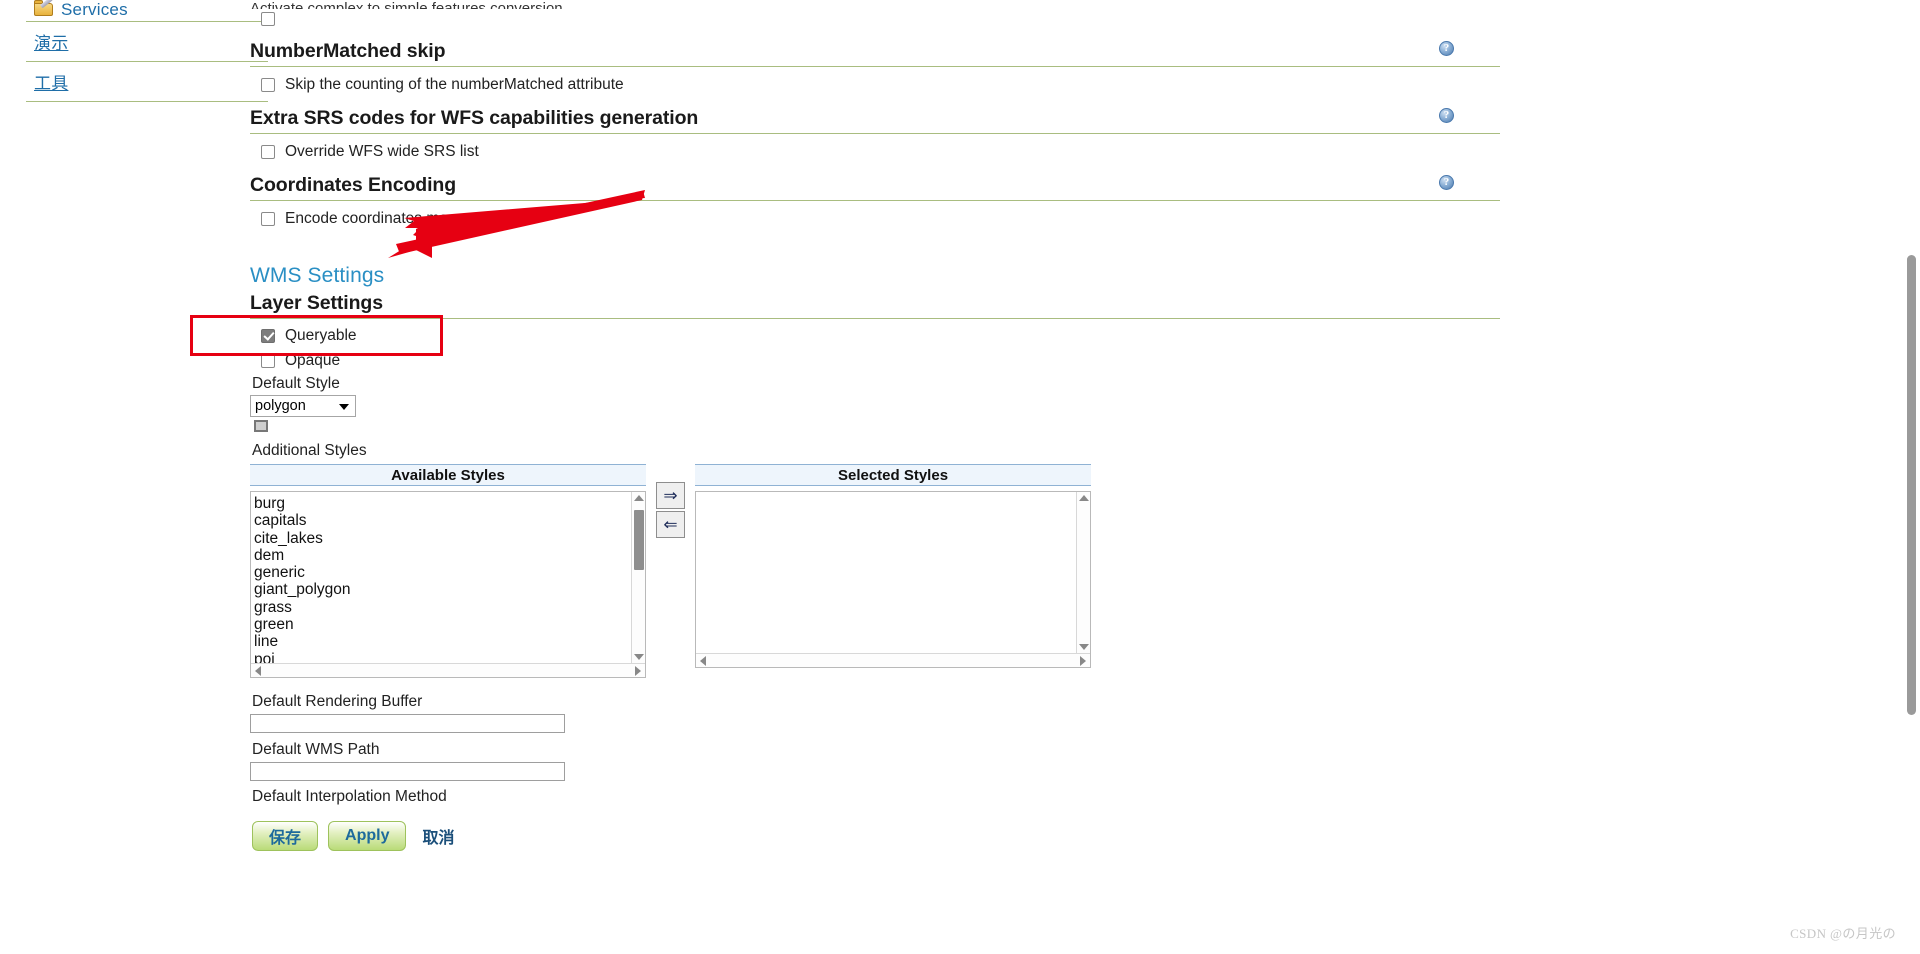  What do you see at coordinates (296, 383) in the screenshot?
I see `default-style-label: Default Style` at bounding box center [296, 383].